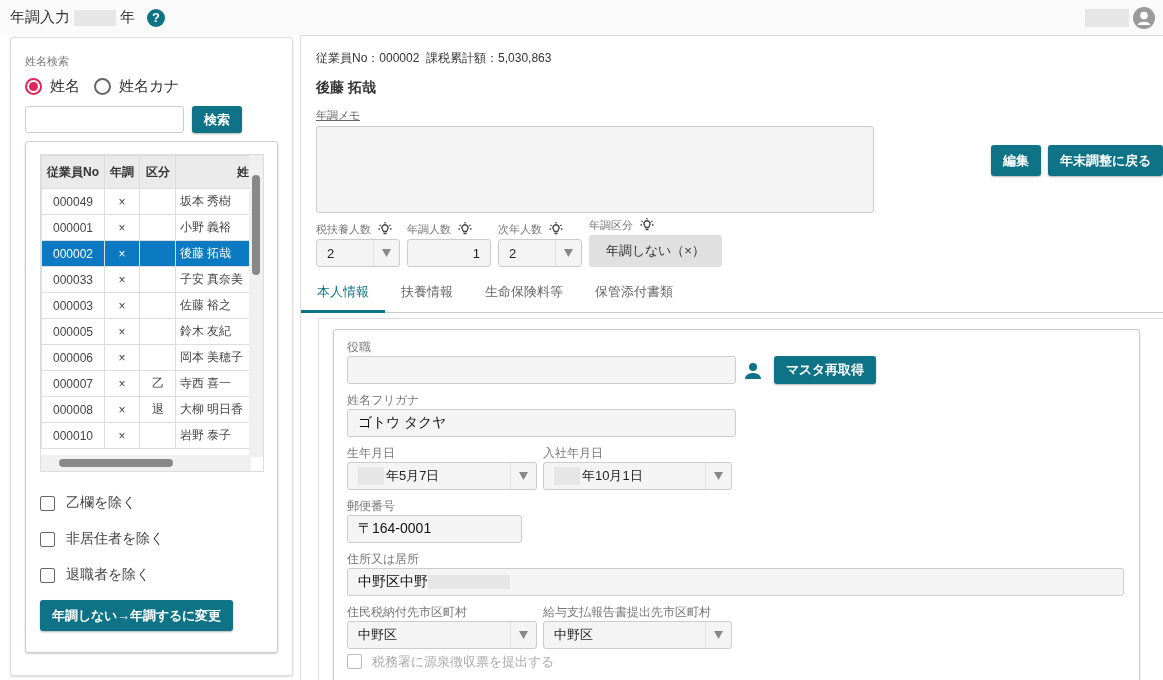 The image size is (1163, 680). What do you see at coordinates (346, 88) in the screenshot?
I see `employee-name: 後藤 拓哉` at bounding box center [346, 88].